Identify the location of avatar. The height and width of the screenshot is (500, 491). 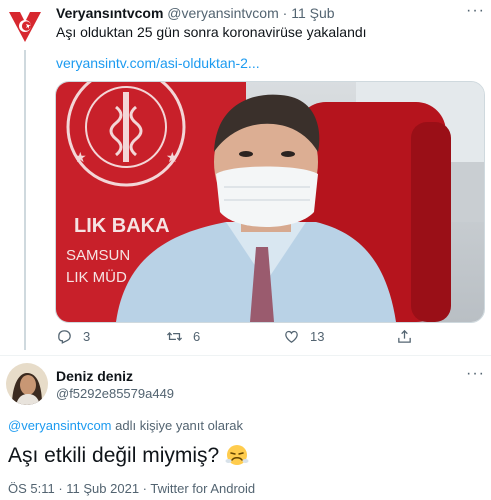
(27, 384).